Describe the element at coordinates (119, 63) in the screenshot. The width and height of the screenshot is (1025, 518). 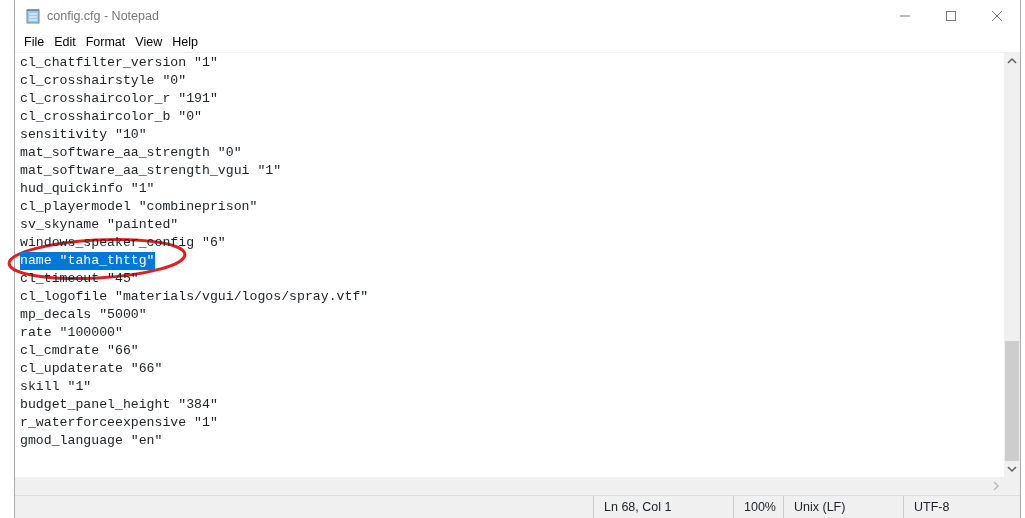
I see `text-line: cl_chatfilter_version "1"` at that location.